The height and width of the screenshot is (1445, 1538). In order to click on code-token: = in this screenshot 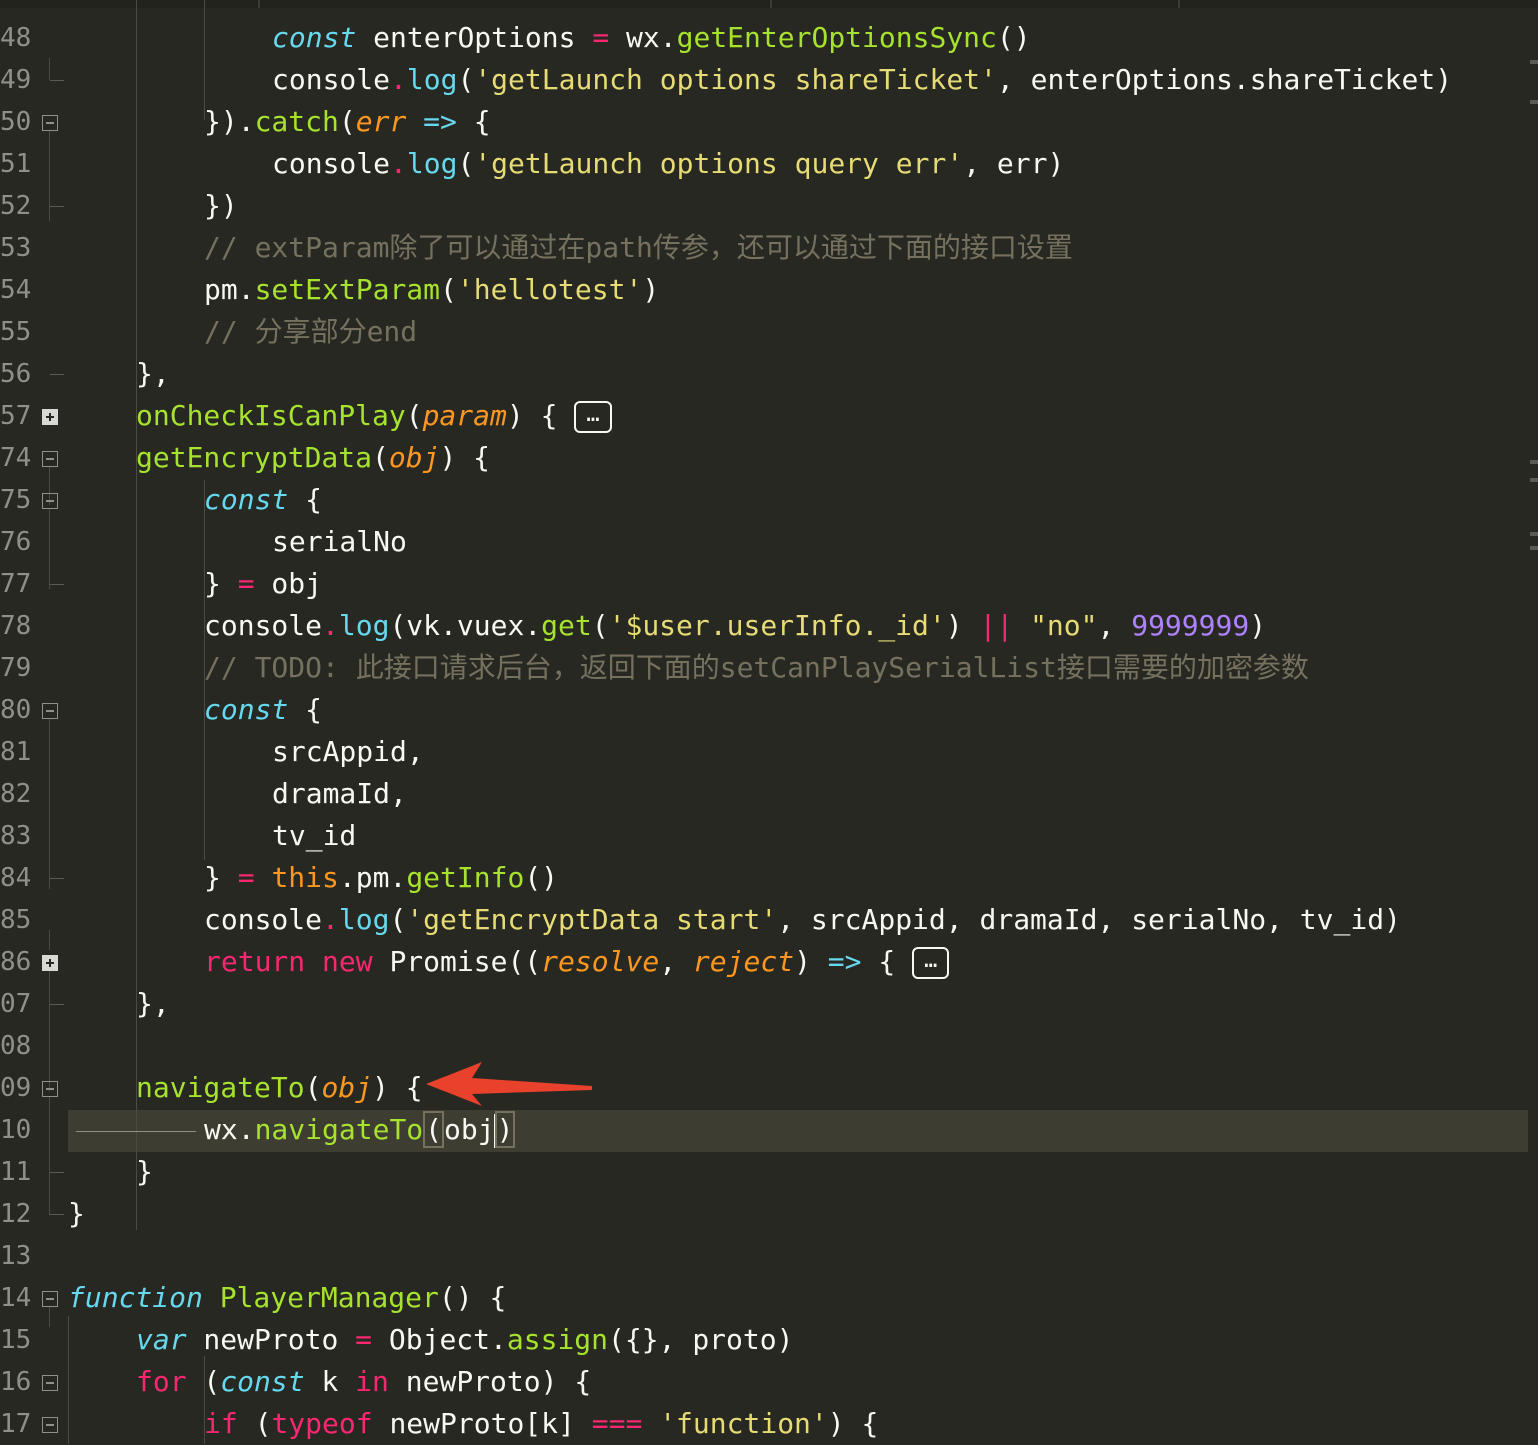, I will do `click(364, 1339)`.